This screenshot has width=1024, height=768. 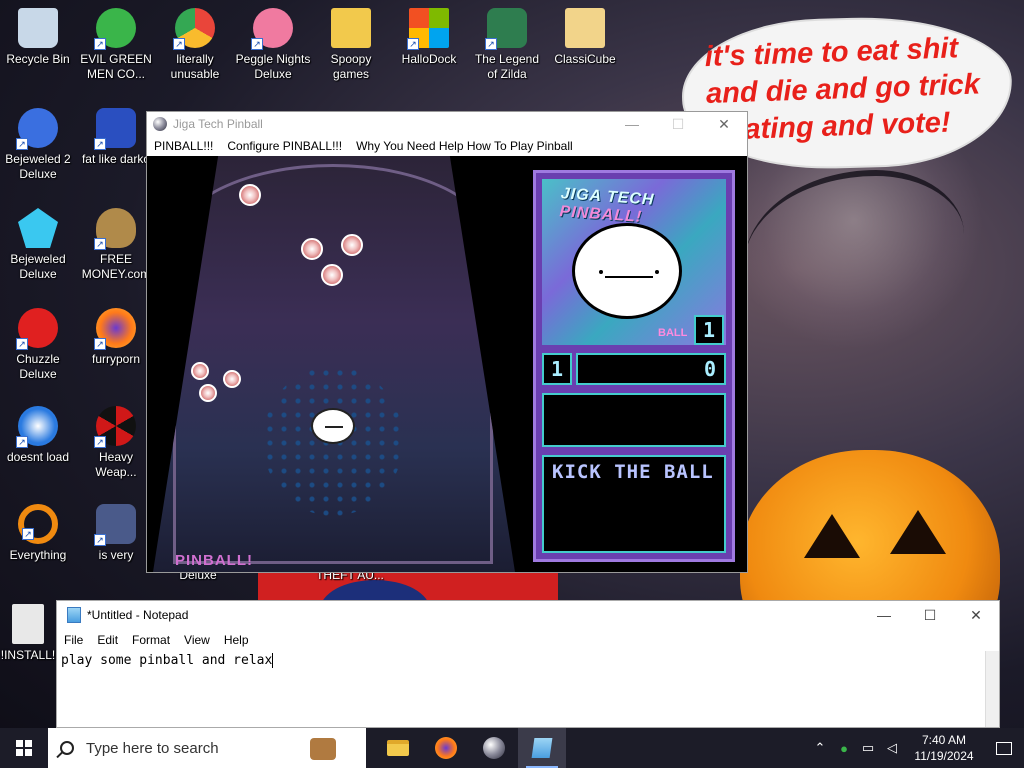 I want to click on message-box: KICK THE BALL, so click(x=634, y=504).